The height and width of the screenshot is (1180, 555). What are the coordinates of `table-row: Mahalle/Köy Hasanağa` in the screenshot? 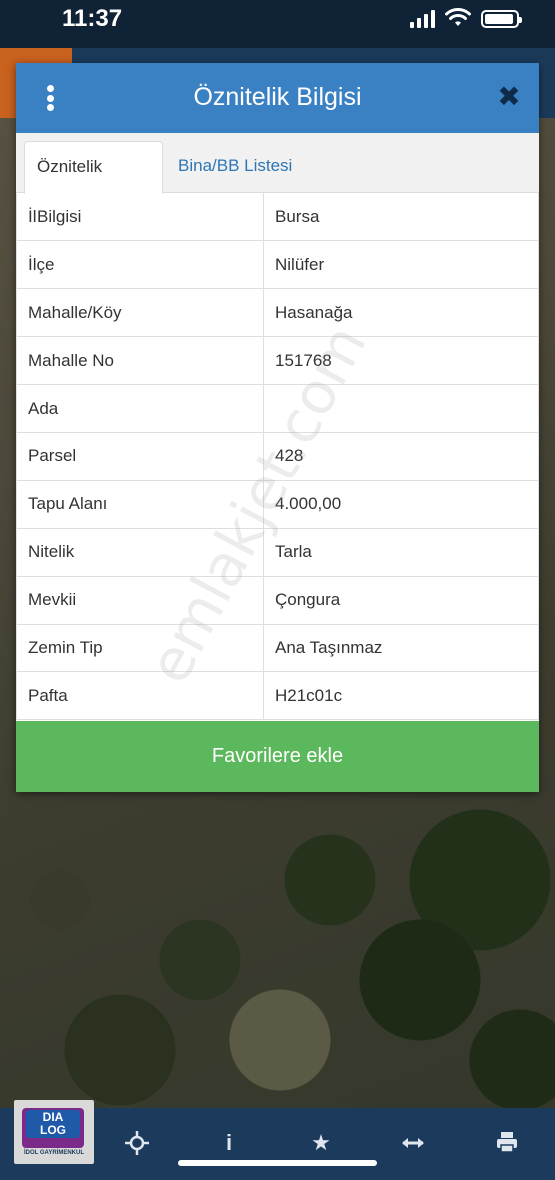 It's located at (277, 313).